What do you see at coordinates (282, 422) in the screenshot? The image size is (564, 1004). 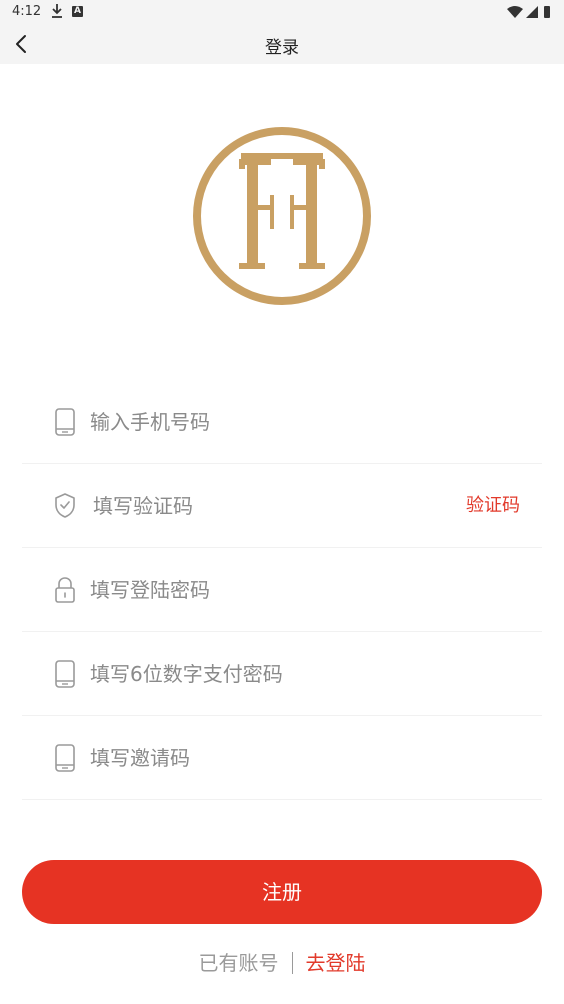 I see `phone-field: 输入手机号码` at bounding box center [282, 422].